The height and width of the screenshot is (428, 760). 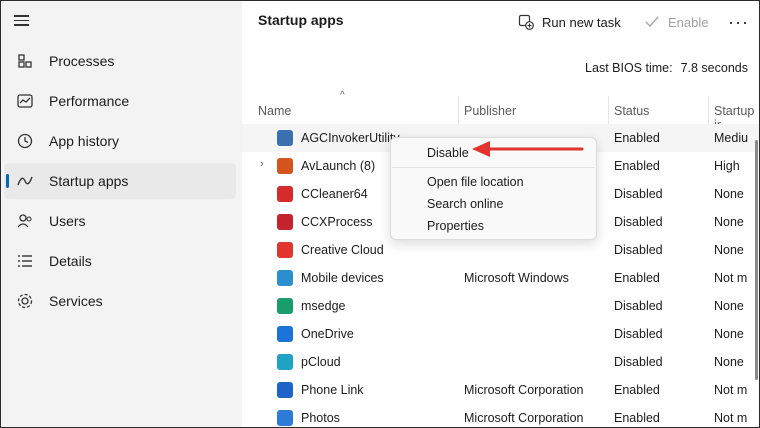 I want to click on table-row: msedge Disabled None, so click(x=501, y=306).